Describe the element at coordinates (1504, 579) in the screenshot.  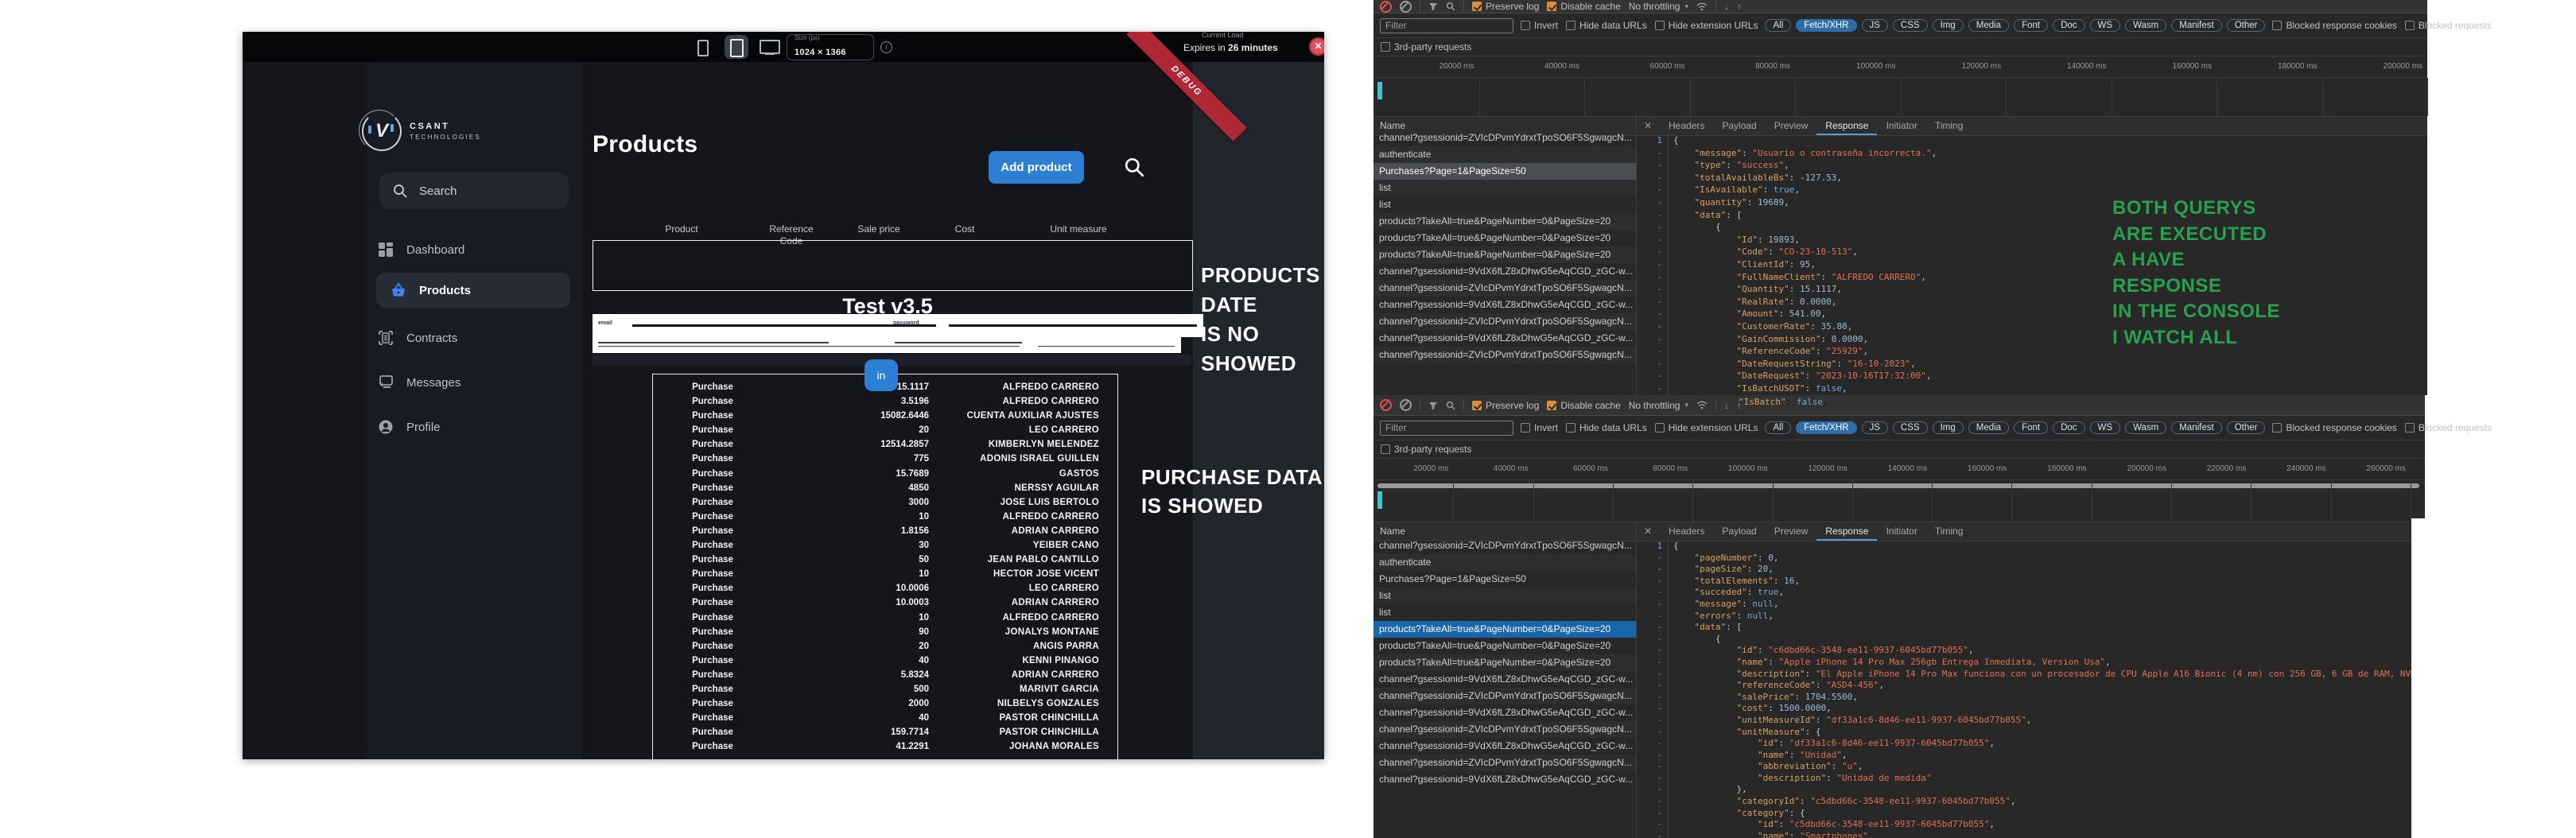
I see `request-row: Purchases?Page=1&PageSize=50` at that location.